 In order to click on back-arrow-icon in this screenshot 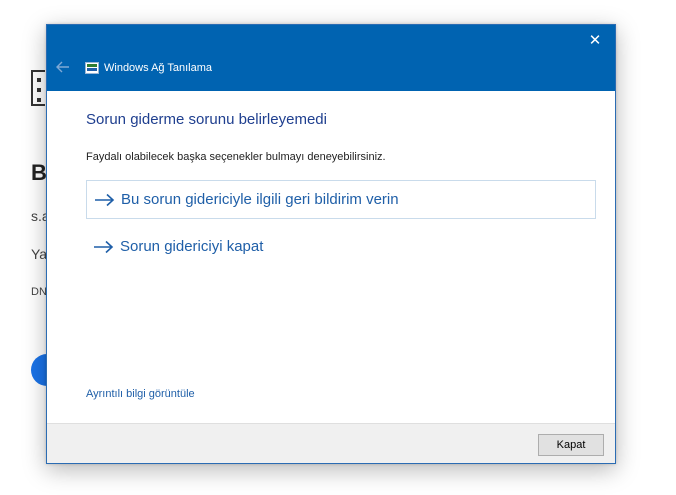, I will do `click(63, 67)`.